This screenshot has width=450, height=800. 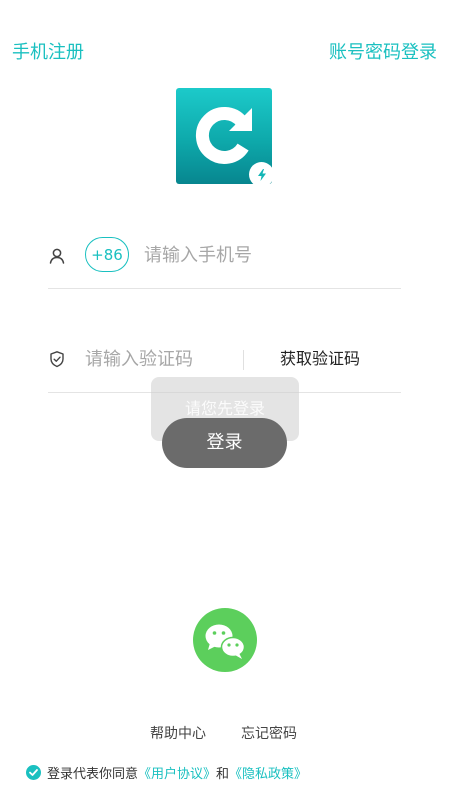 I want to click on wechat-login-button, so click(x=225, y=640).